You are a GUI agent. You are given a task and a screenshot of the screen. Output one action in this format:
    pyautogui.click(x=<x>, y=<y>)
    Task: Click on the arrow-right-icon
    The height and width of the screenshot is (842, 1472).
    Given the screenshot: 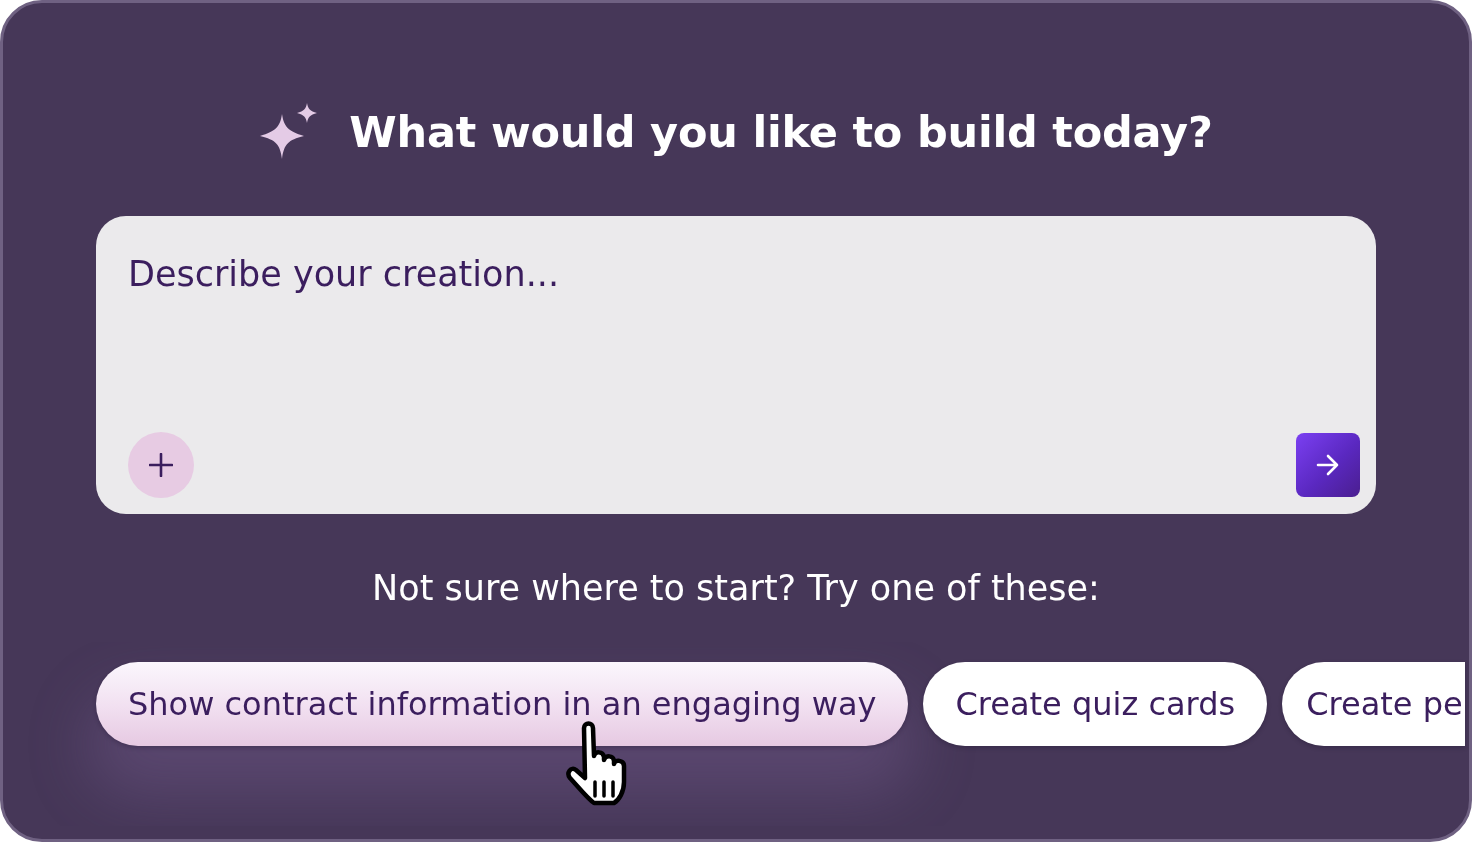 What is the action you would take?
    pyautogui.click(x=1328, y=465)
    